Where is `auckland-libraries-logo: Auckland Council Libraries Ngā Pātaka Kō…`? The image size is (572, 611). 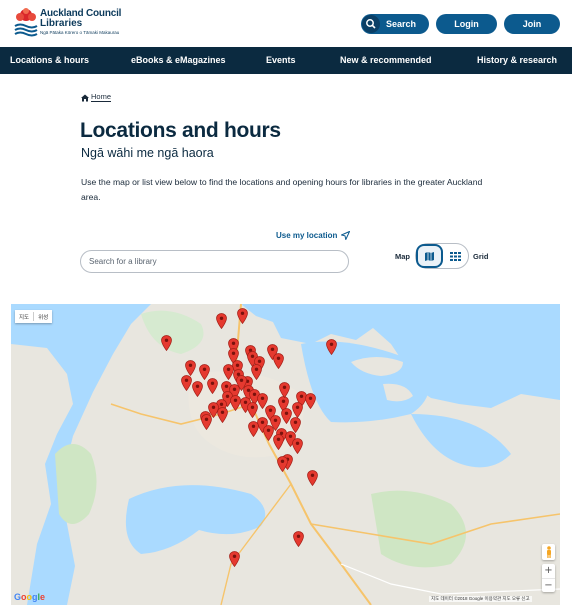 auckland-libraries-logo: Auckland Council Libraries Ngā Pātaka Kō… is located at coordinates (78, 22).